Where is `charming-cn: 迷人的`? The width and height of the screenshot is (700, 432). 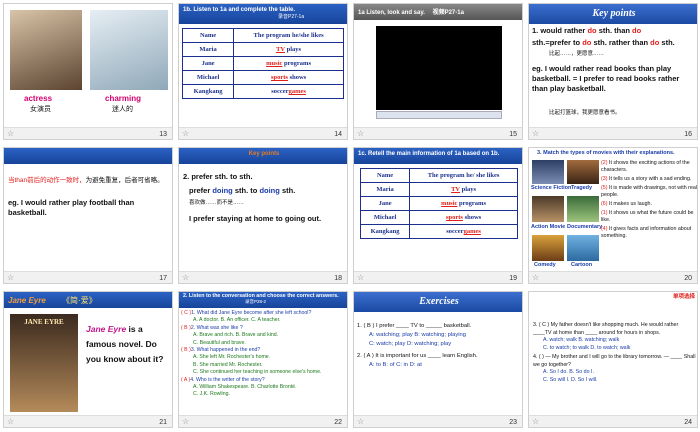 charming-cn: 迷人的 is located at coordinates (122, 109).